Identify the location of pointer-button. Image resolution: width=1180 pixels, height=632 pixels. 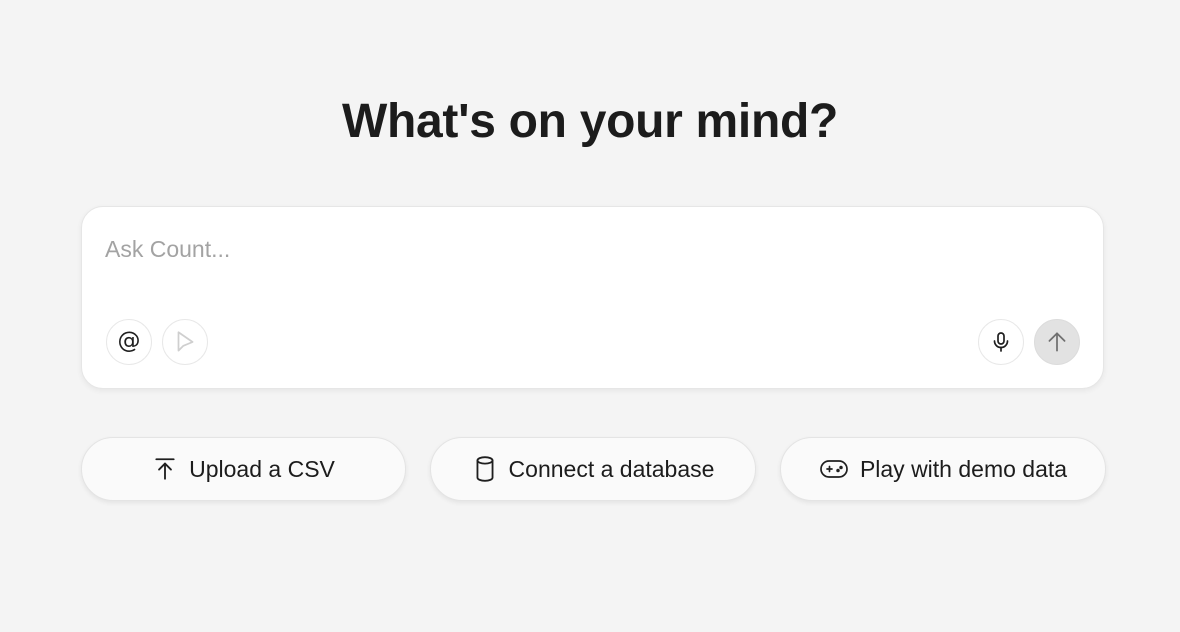
(185, 342).